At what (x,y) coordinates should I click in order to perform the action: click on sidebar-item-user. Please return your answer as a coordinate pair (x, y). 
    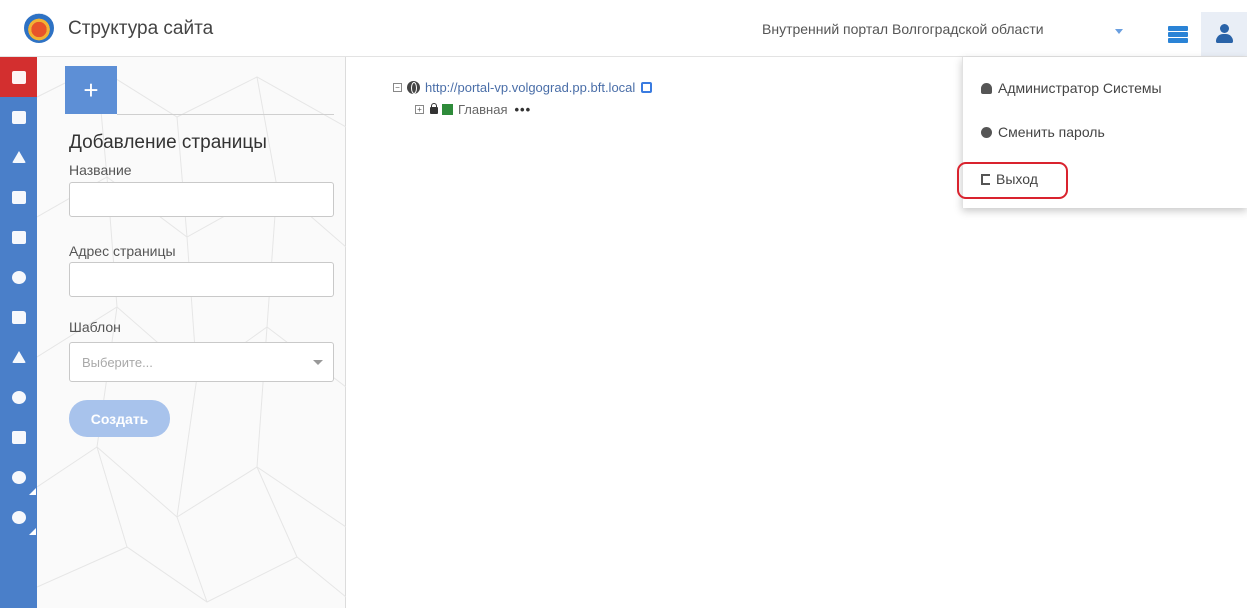
    Looking at the image, I should click on (18, 477).